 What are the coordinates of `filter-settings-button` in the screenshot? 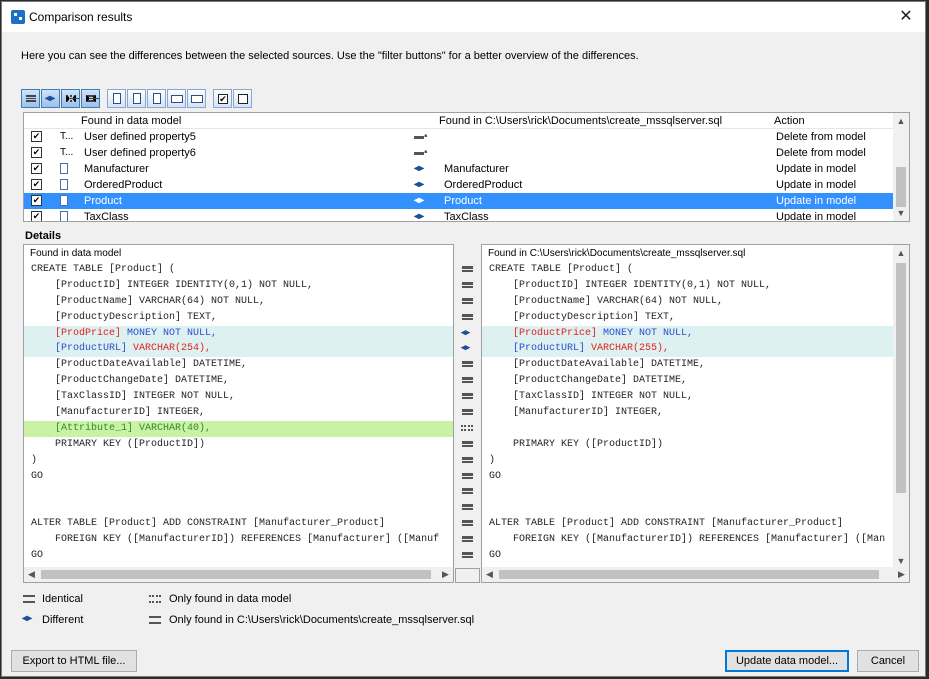 It's located at (156, 98).